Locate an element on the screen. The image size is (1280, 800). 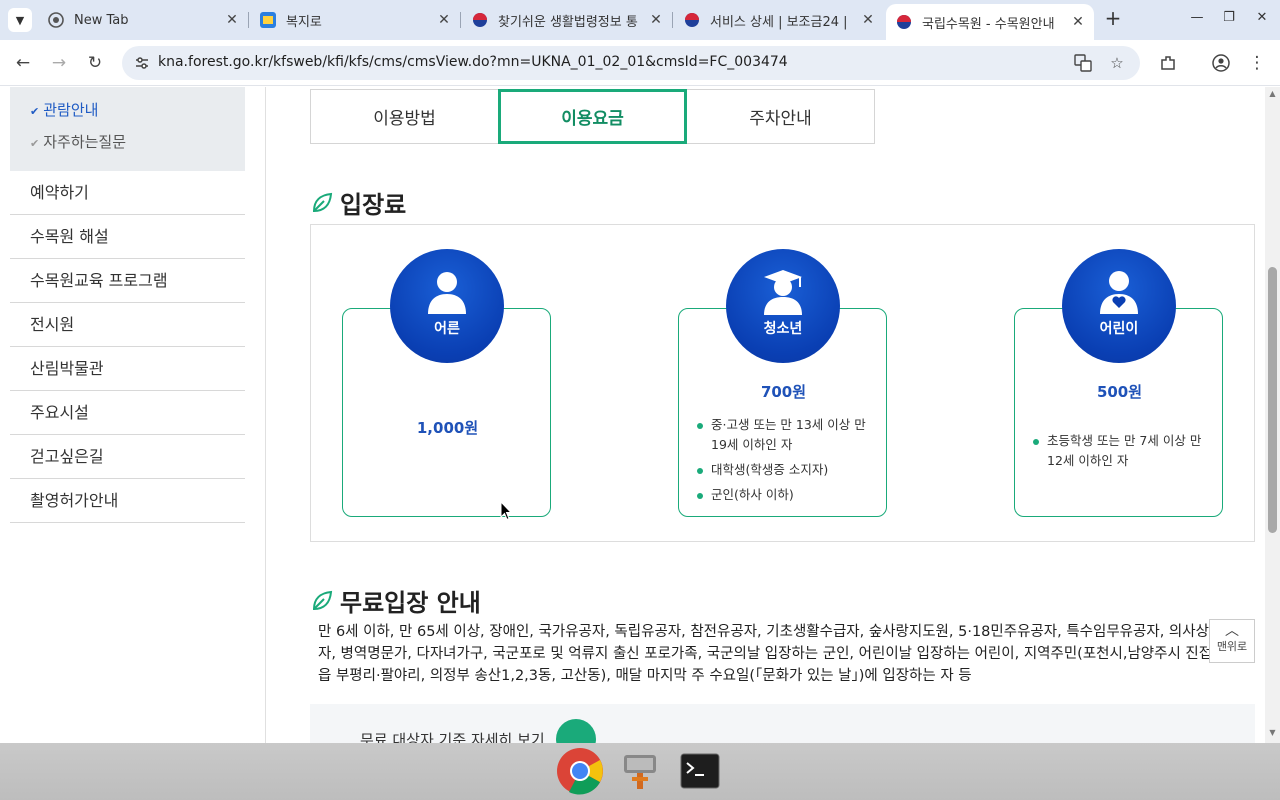
close-window-icon: ✕ is located at coordinates (1262, 17).